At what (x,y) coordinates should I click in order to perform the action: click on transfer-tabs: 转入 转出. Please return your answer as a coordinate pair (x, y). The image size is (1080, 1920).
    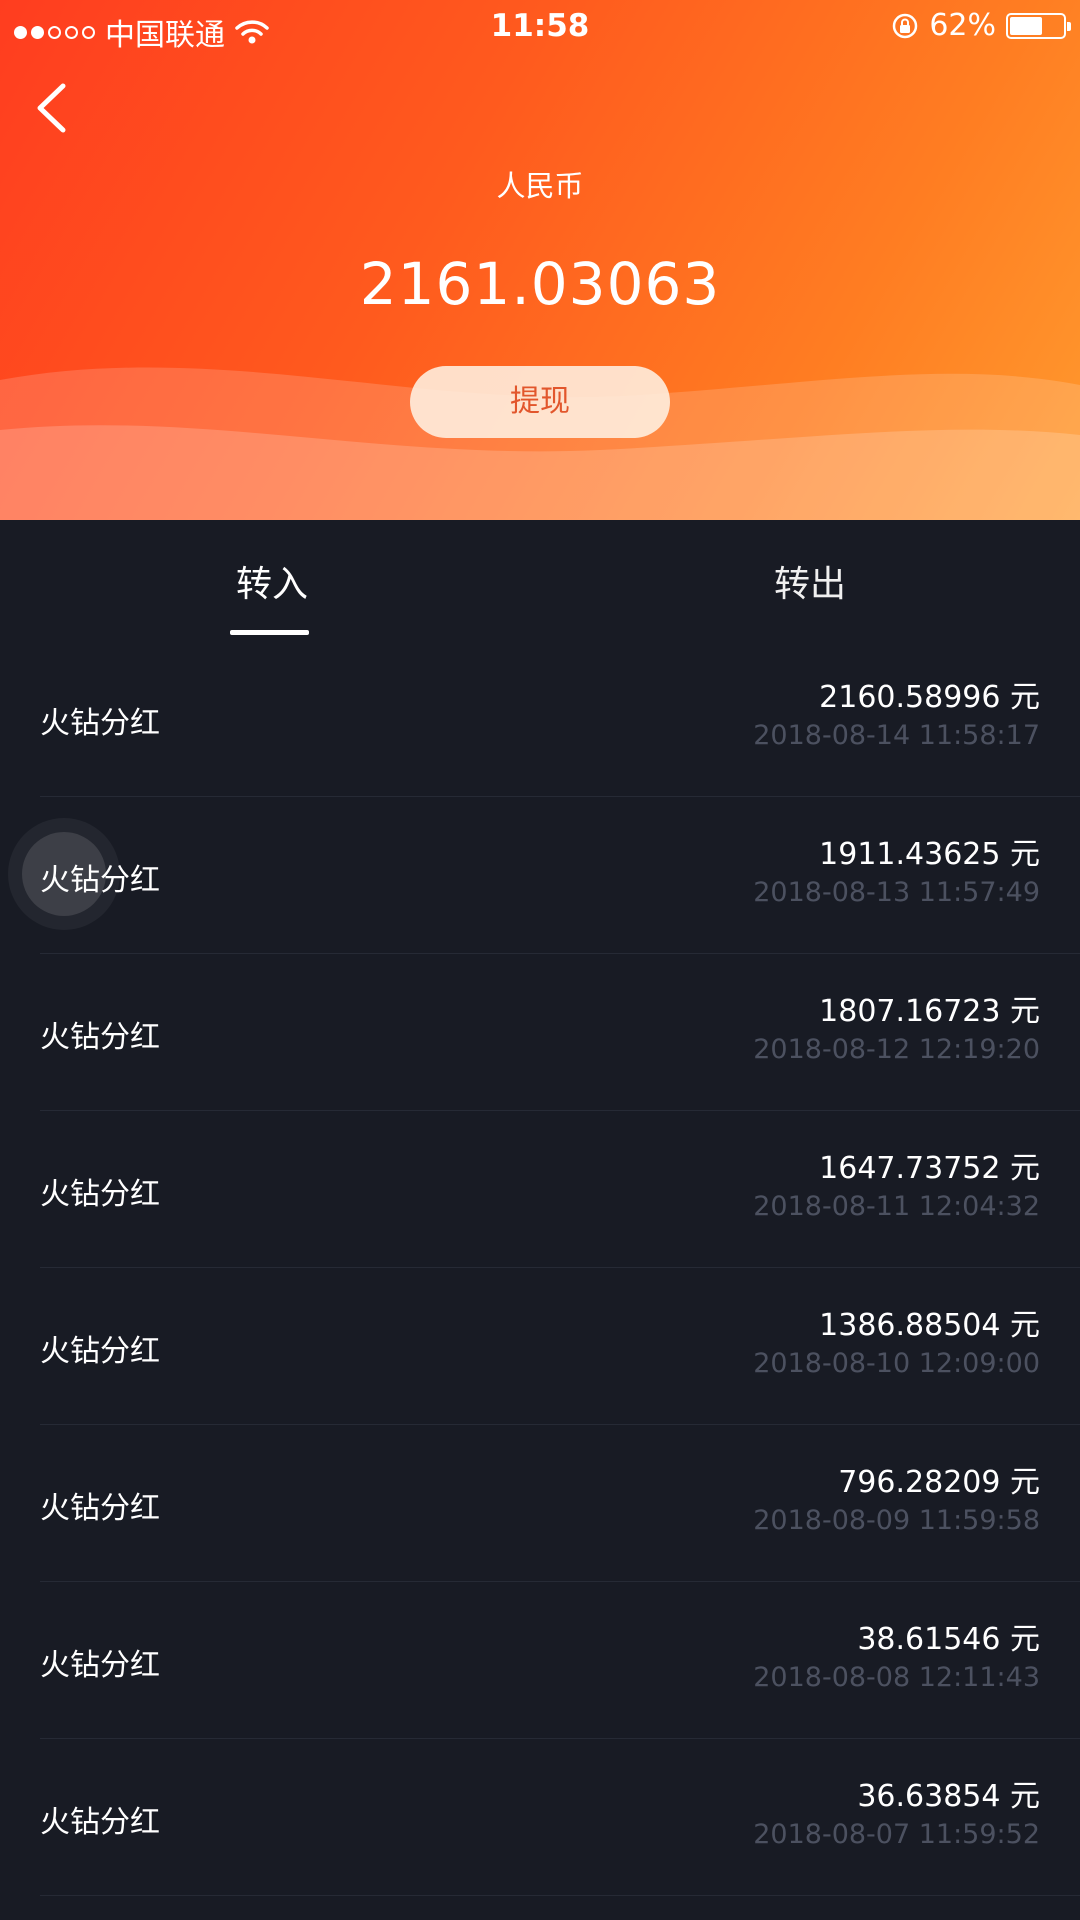
    Looking at the image, I should click on (540, 580).